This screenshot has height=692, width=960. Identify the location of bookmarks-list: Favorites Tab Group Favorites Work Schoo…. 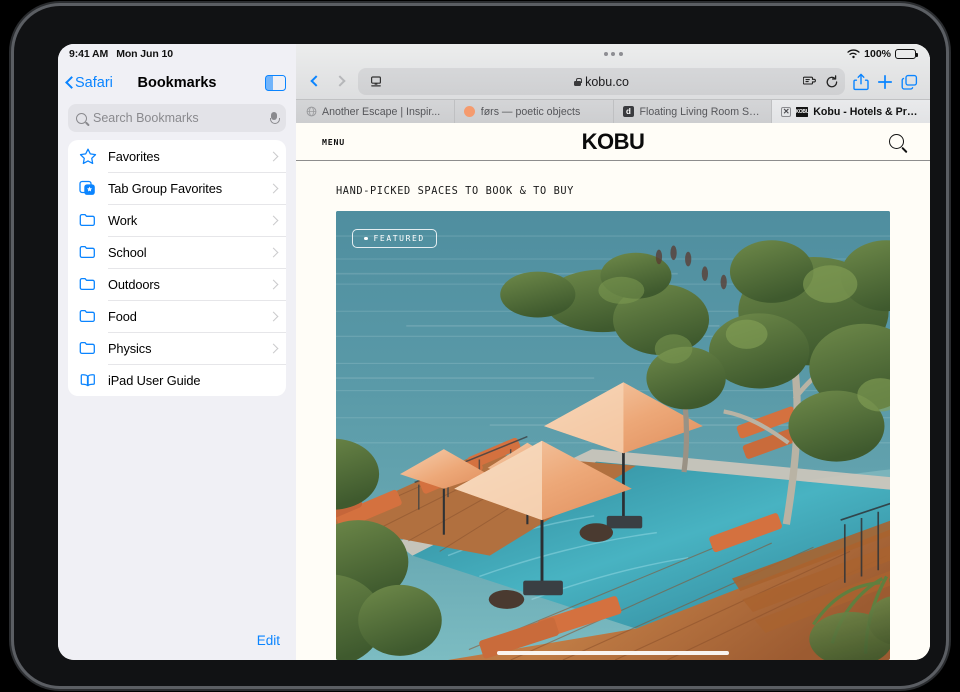
(177, 268).